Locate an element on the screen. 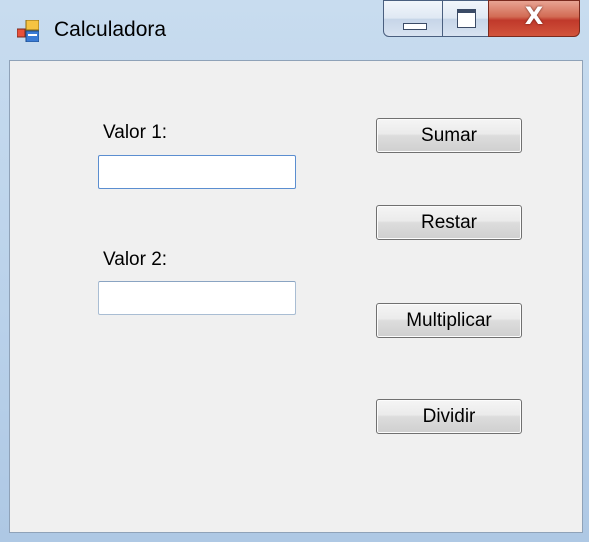 The image size is (589, 542). restar-button: Restar is located at coordinates (449, 222).